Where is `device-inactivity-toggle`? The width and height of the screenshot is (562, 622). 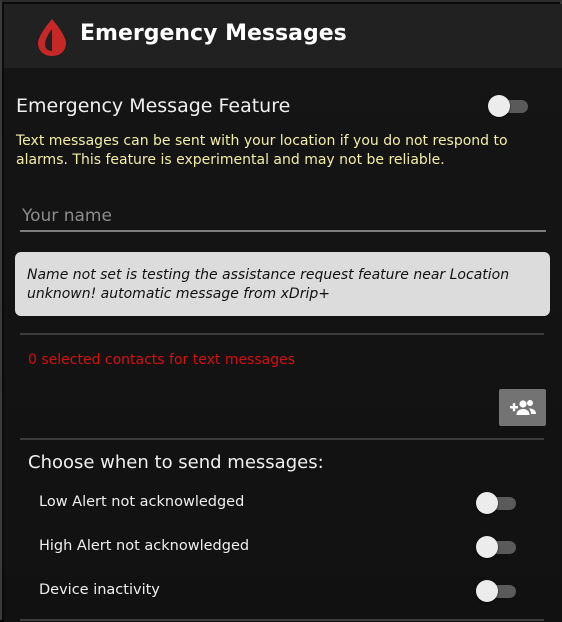
device-inactivity-toggle is located at coordinates (496, 591).